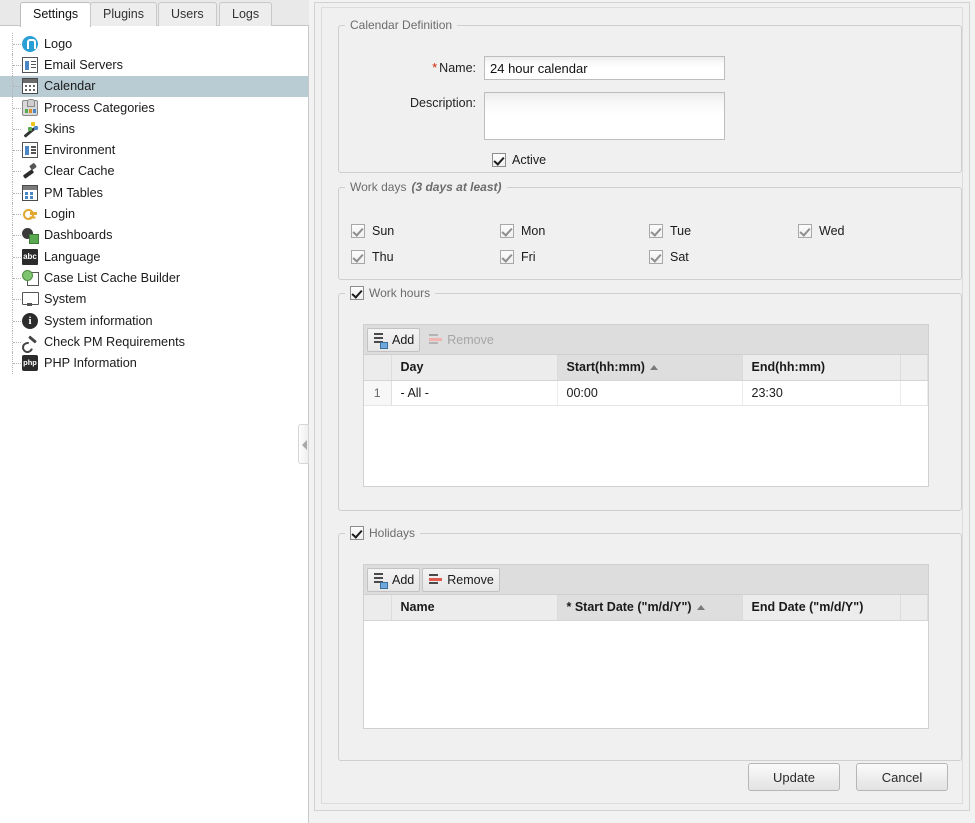  I want to click on description-textarea, so click(604, 116).